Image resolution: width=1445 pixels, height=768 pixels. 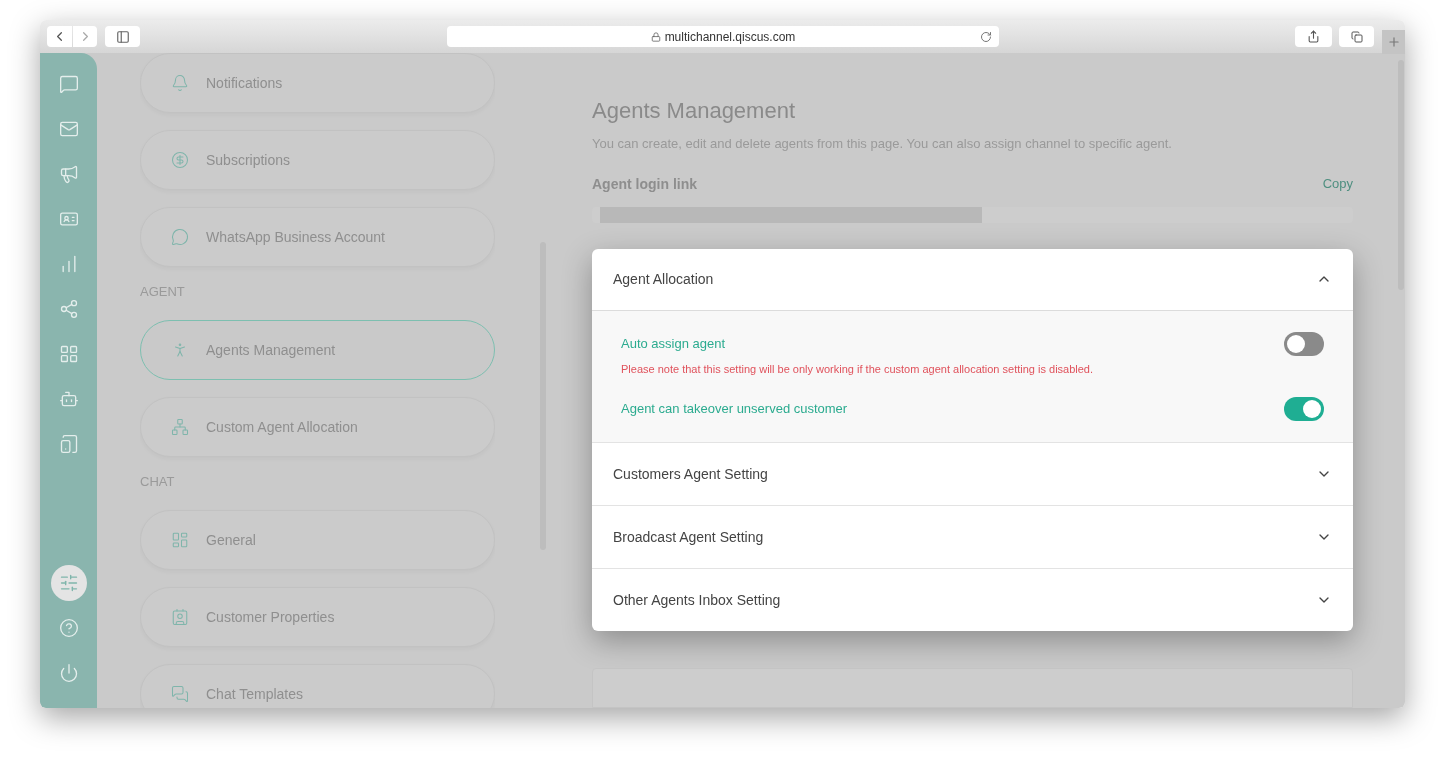 I want to click on power-icon, so click(x=68, y=673).